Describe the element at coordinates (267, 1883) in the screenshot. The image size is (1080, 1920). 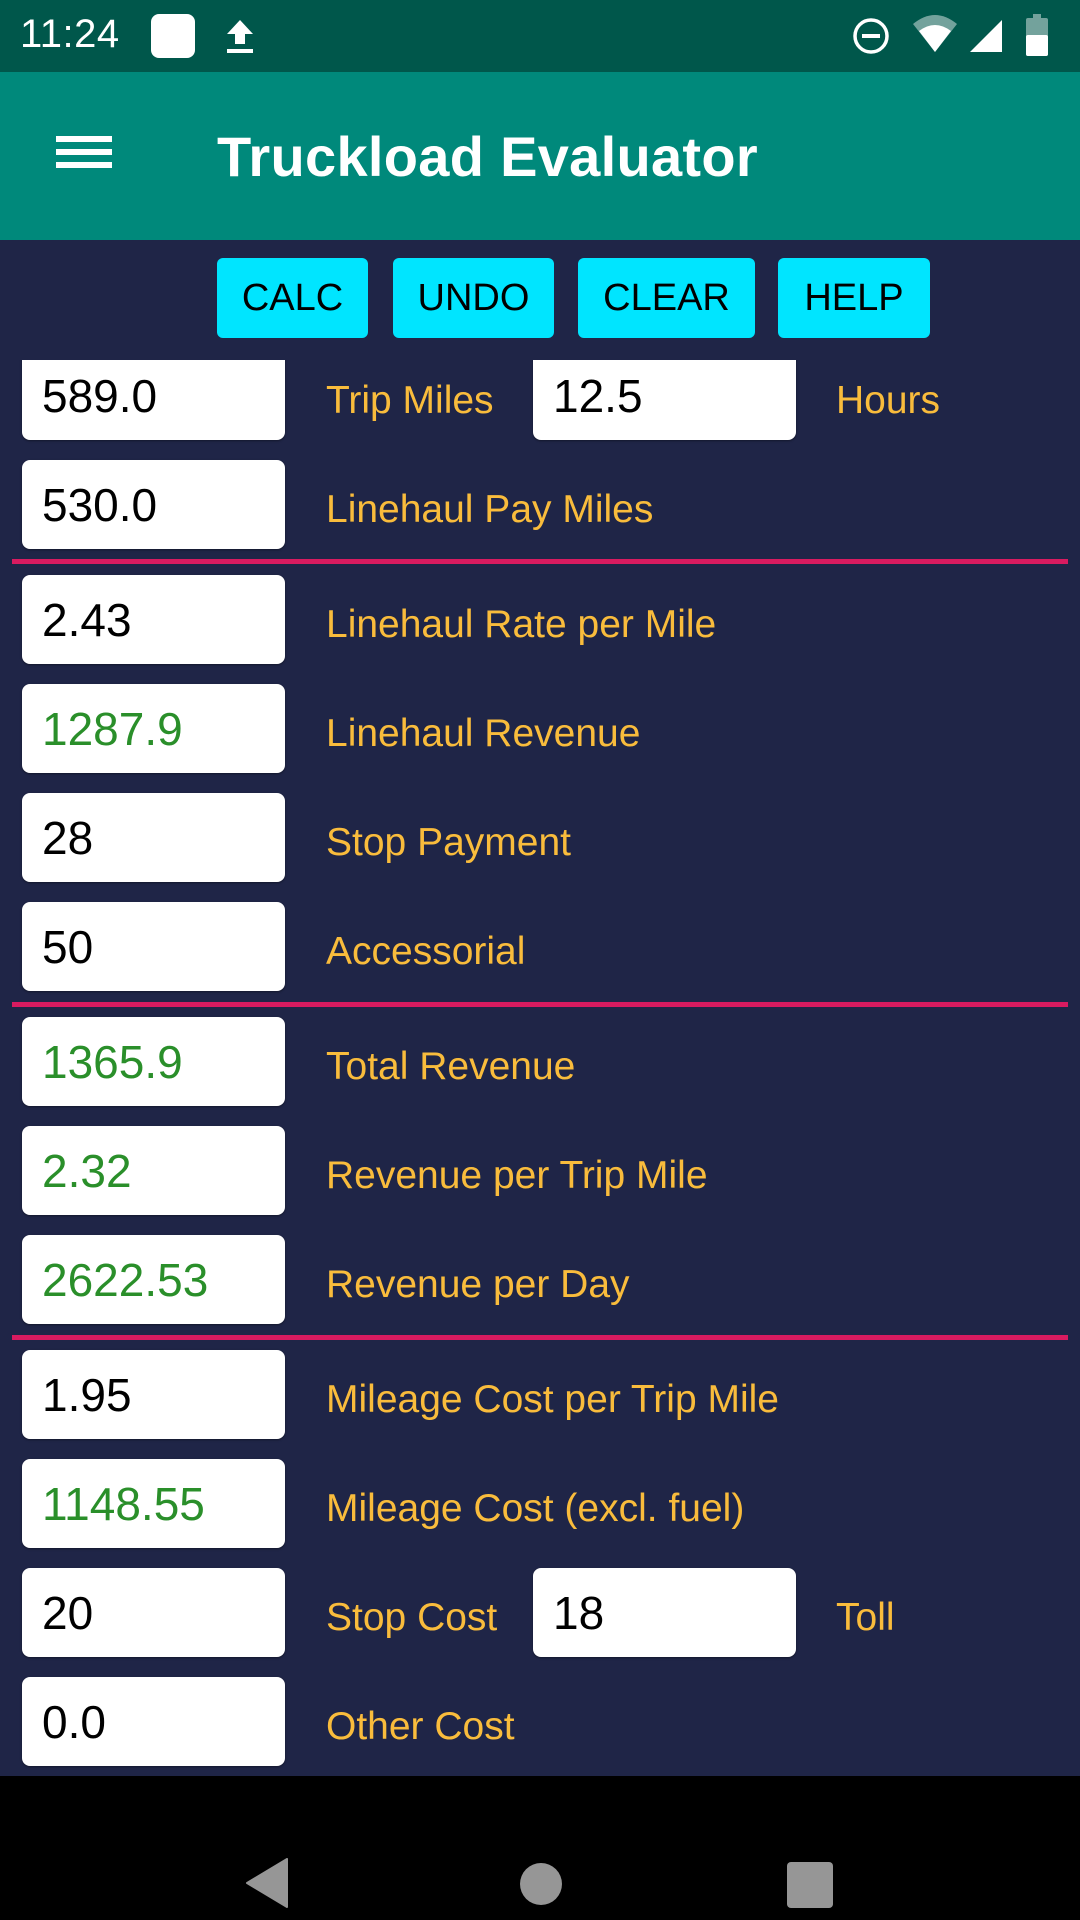
I see `back-icon` at that location.